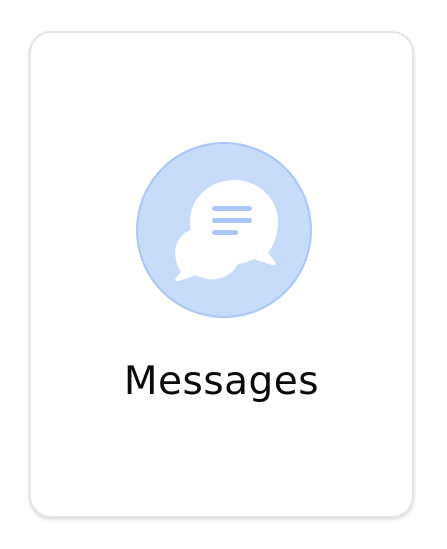  I want to click on tile-label: Messages, so click(221, 381).